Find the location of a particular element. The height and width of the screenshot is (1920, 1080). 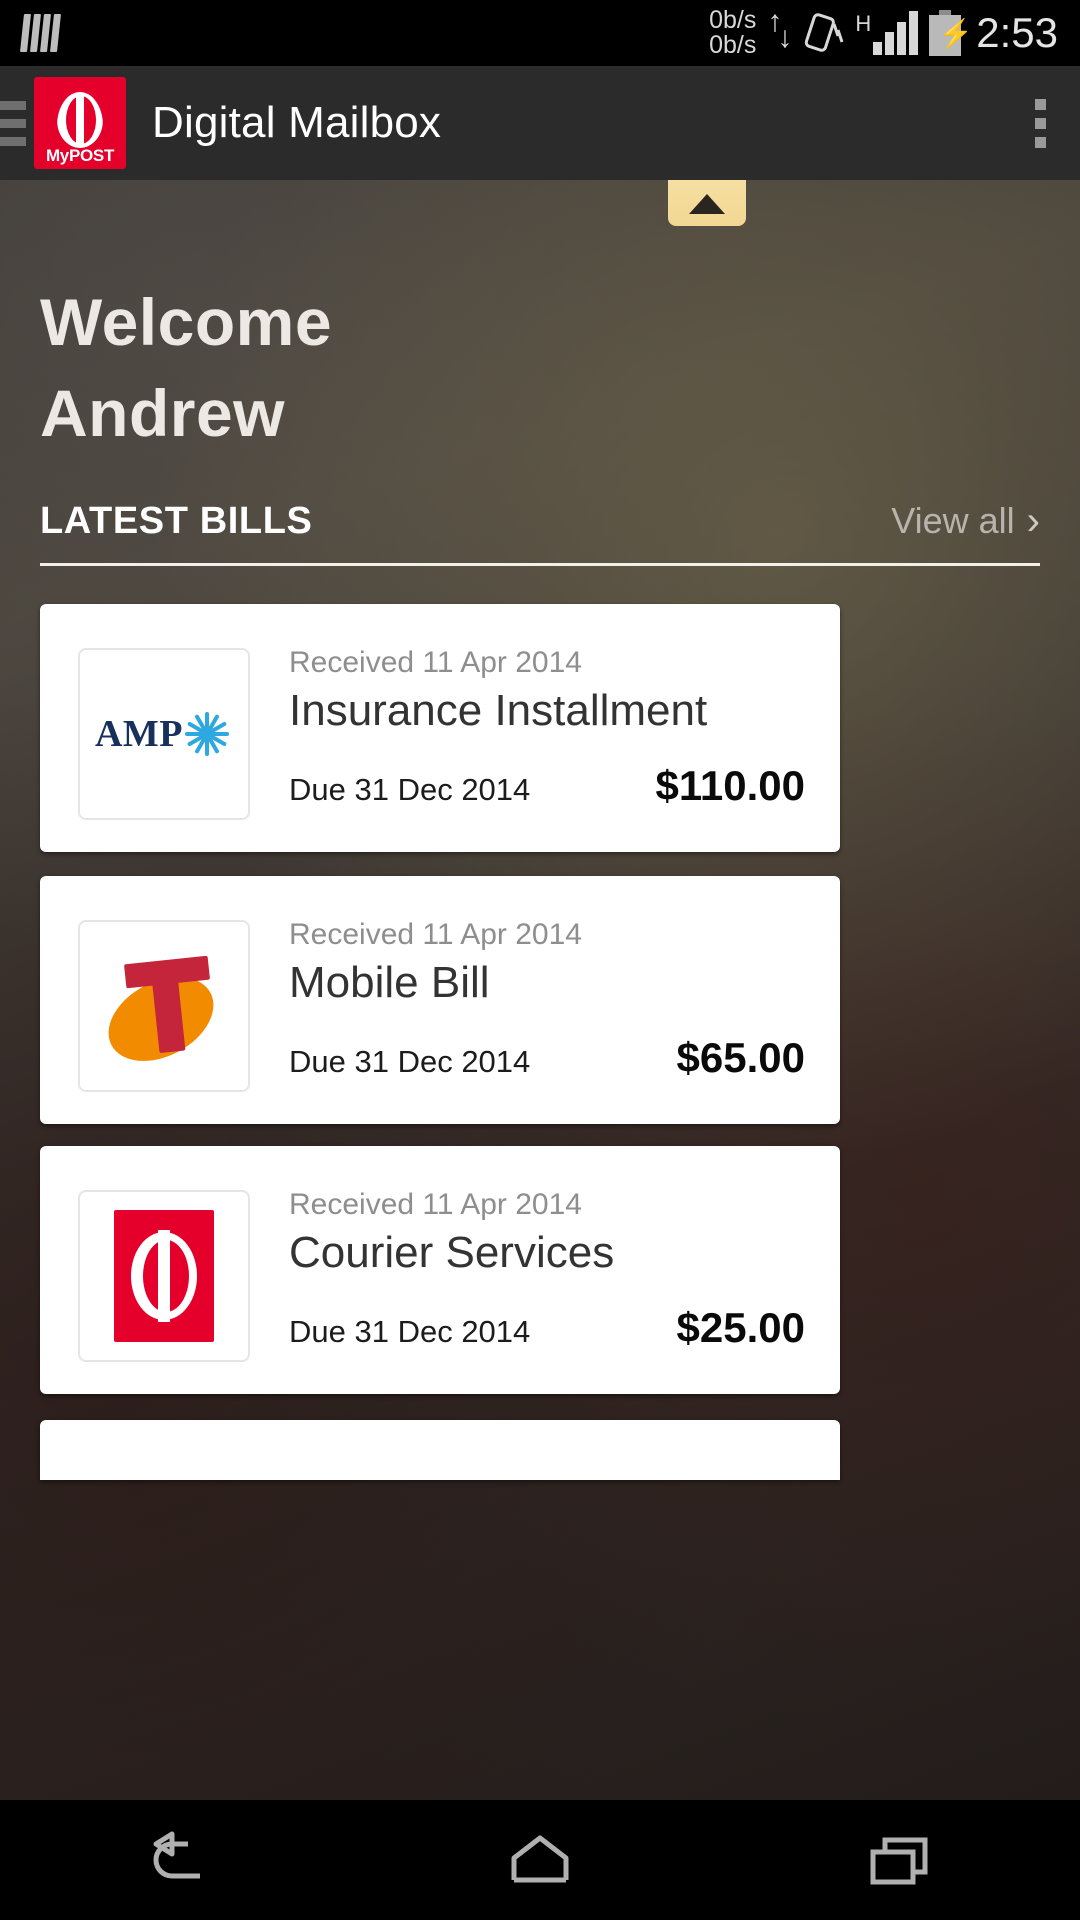

data-transfer-icon: ↑ ↓ is located at coordinates (780, 29).